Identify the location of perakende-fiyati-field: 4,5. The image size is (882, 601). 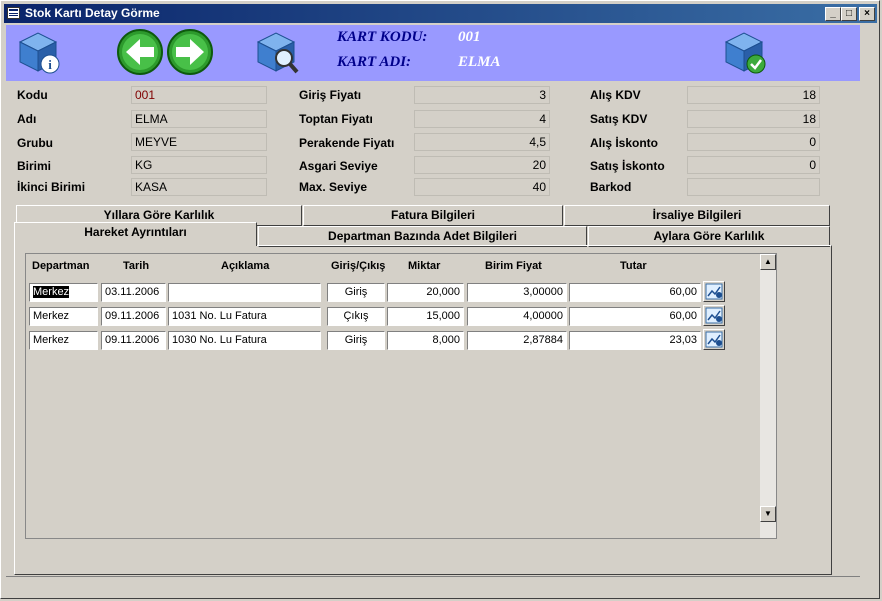
(482, 142).